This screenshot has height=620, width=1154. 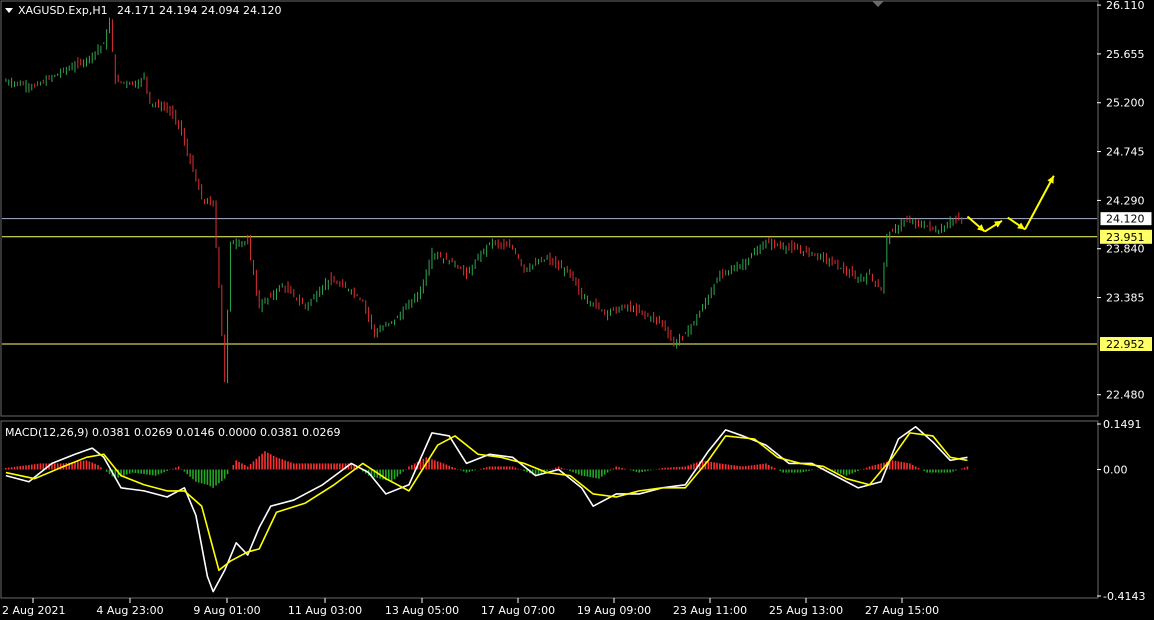 What do you see at coordinates (199, 10) in the screenshot?
I see `ohlc-values: 24.171 24.194 24.094 24.120` at bounding box center [199, 10].